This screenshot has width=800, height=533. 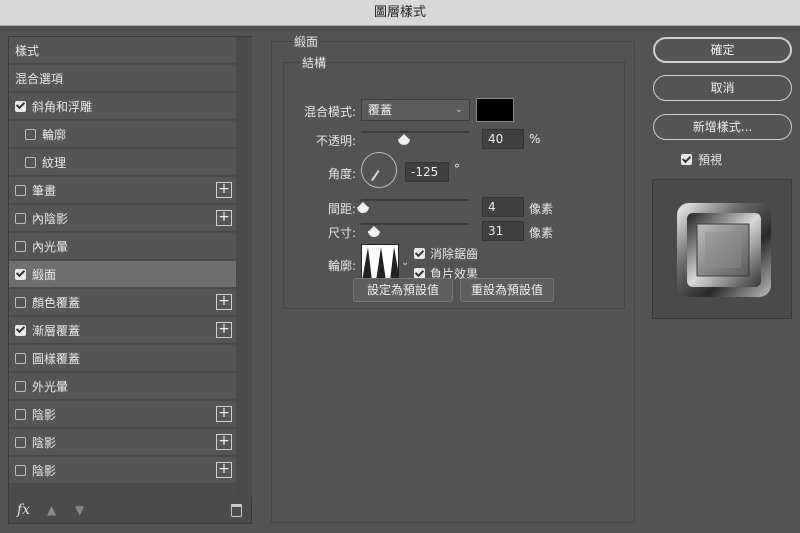 What do you see at coordinates (541, 233) in the screenshot?
I see `size-unit: 像素` at bounding box center [541, 233].